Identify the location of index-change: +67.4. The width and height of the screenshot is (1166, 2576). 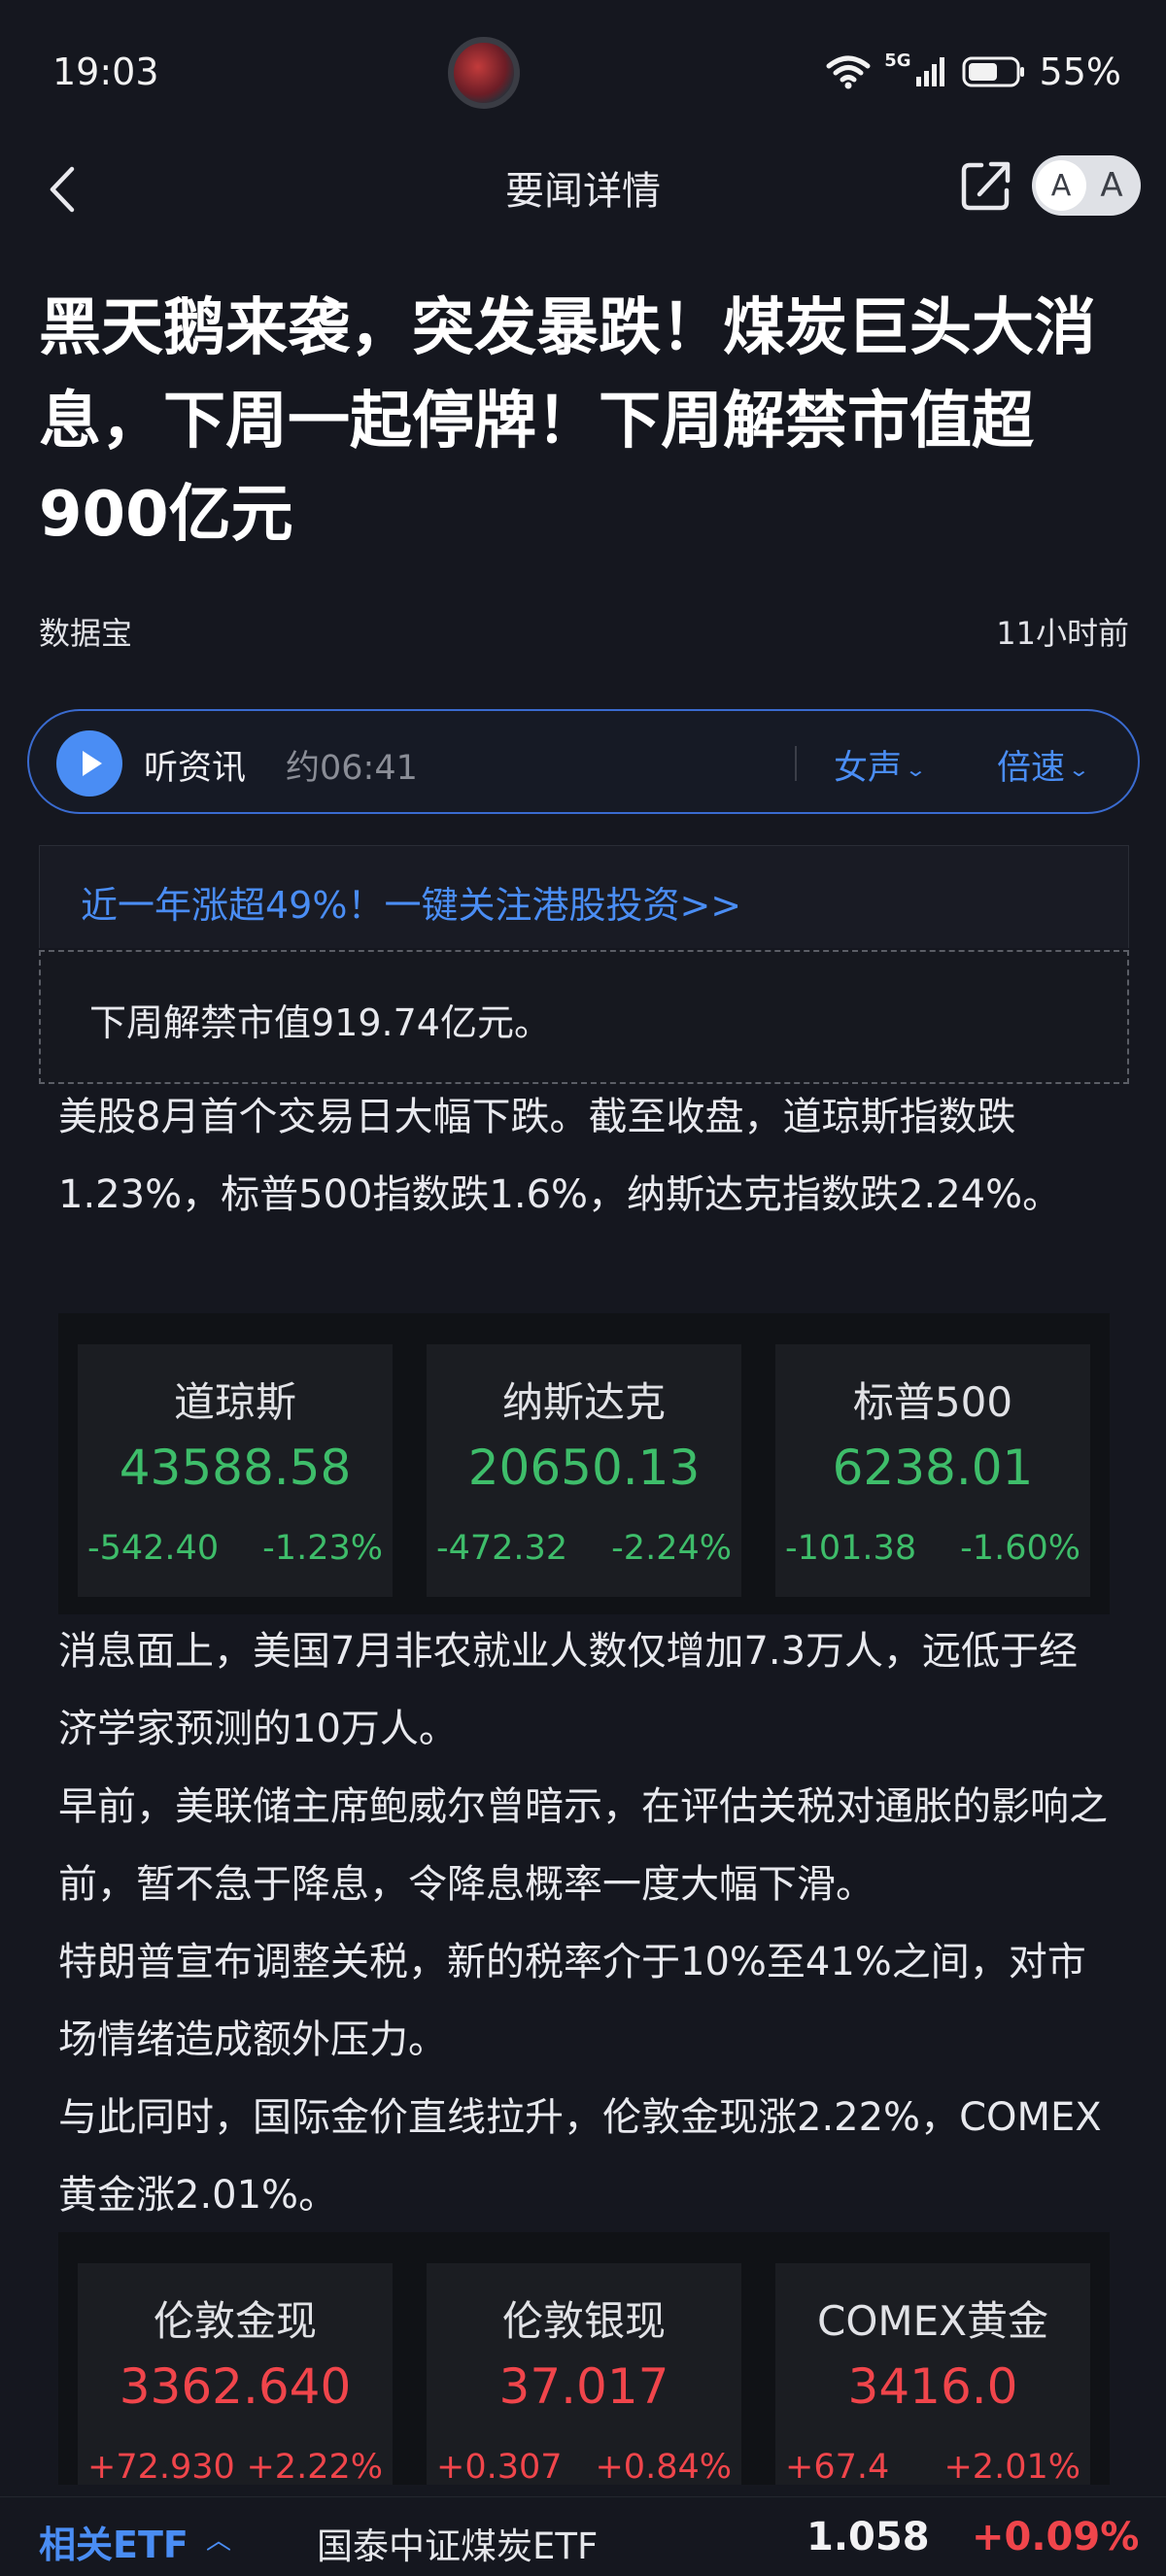
(837, 2467).